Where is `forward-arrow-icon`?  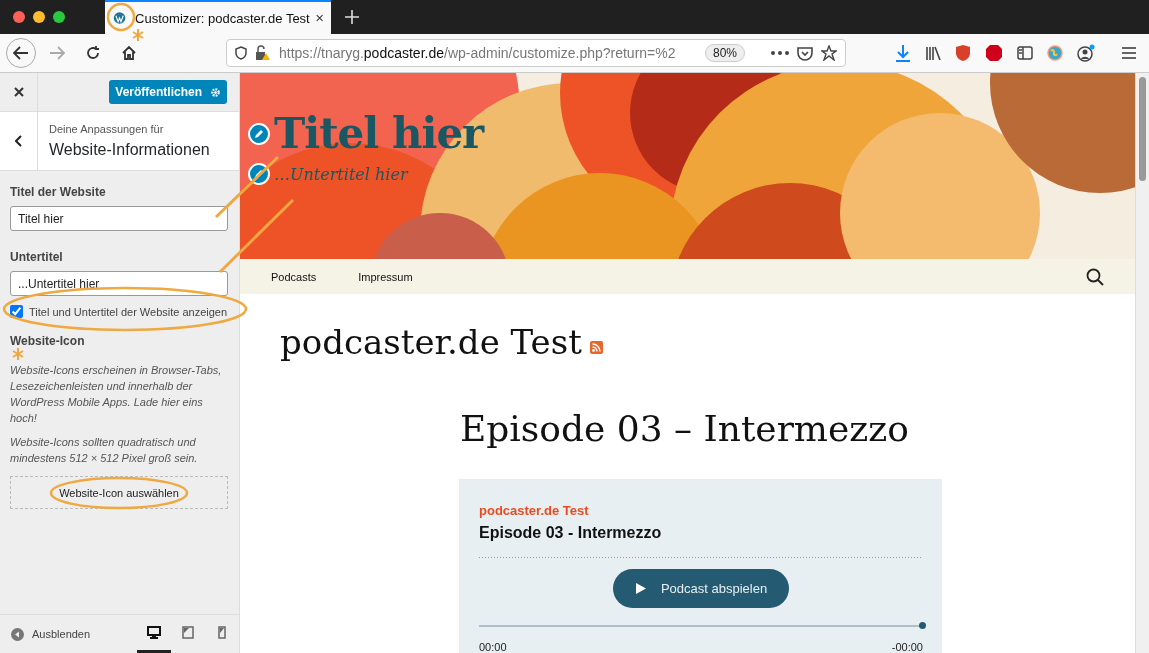 forward-arrow-icon is located at coordinates (57, 53).